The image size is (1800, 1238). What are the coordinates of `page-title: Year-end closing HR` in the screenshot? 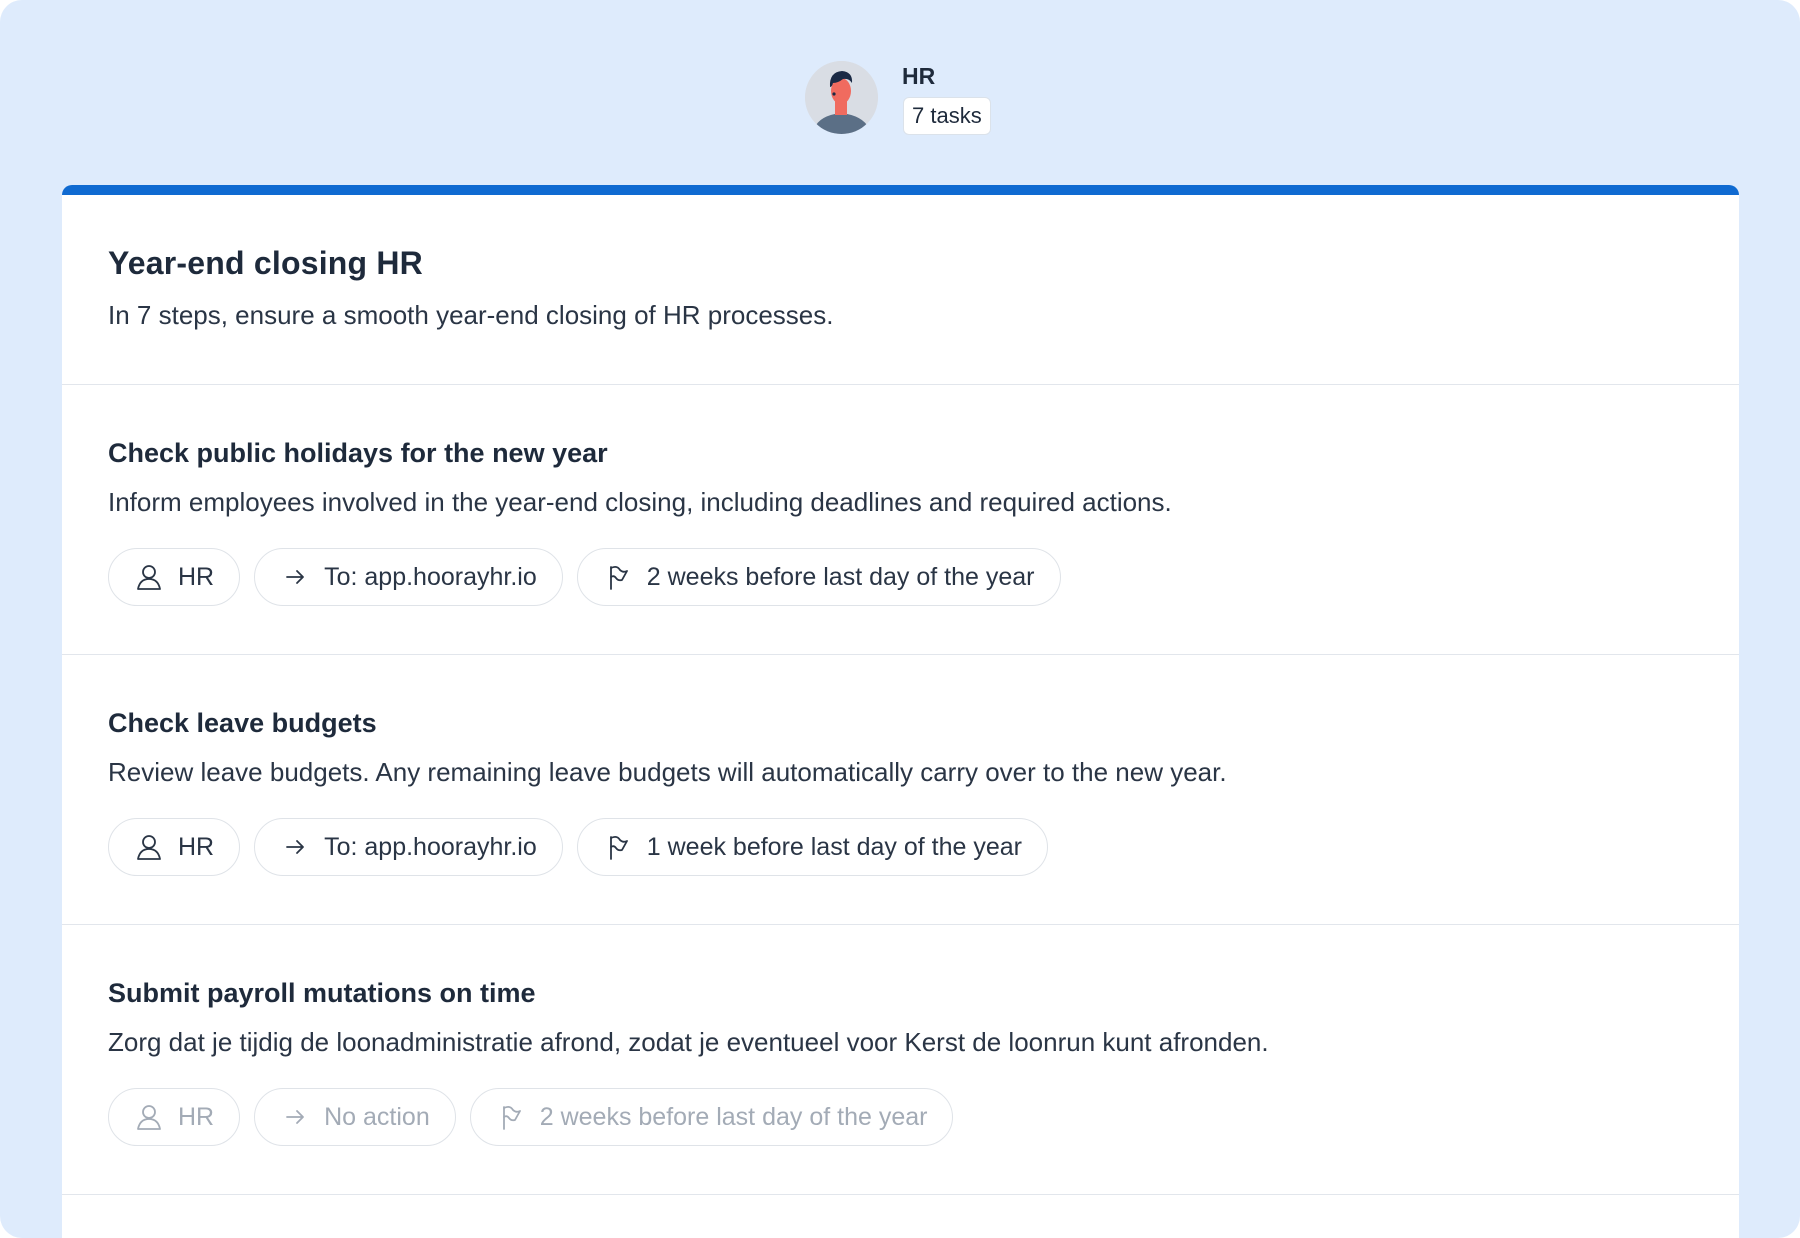 It's located at (265, 263).